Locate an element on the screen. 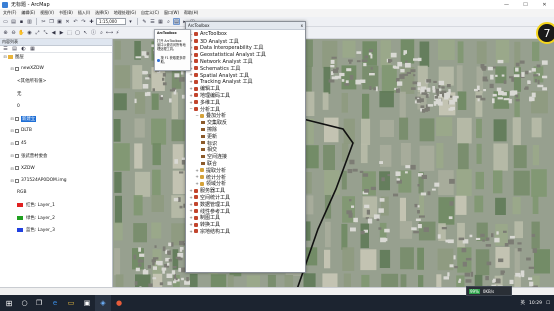 The image size is (554, 311). dropdown-arrow-icon: ▾ is located at coordinates (130, 21).